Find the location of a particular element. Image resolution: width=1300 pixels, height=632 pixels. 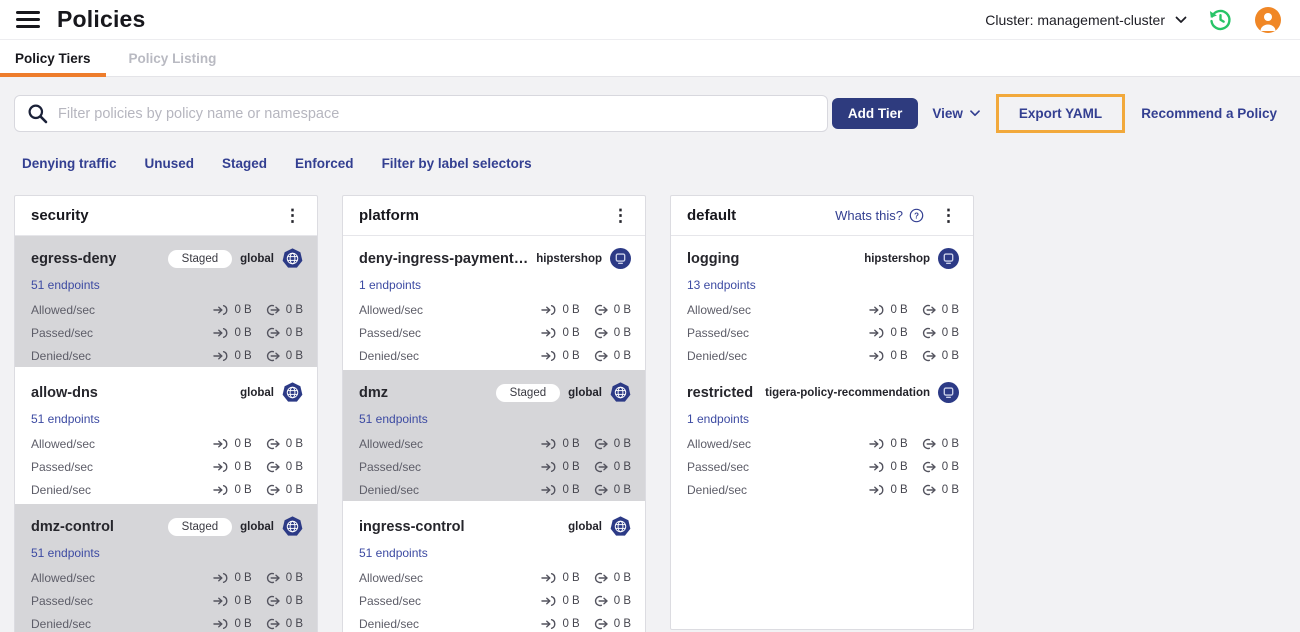

filter-unused: Unused is located at coordinates (170, 163).